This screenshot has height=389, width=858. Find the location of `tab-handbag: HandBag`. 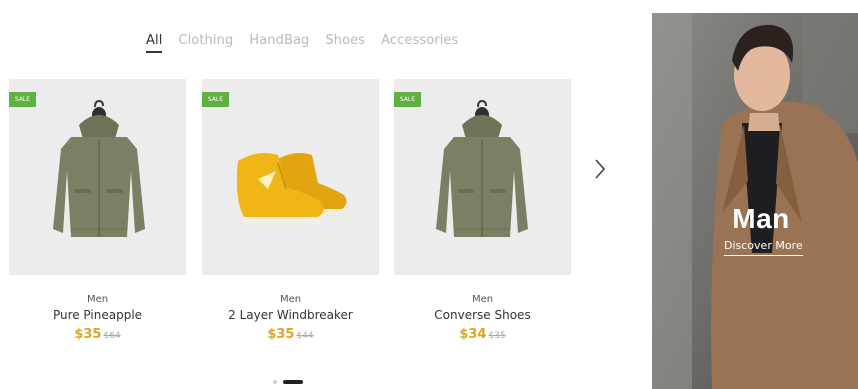

tab-handbag: HandBag is located at coordinates (279, 43).